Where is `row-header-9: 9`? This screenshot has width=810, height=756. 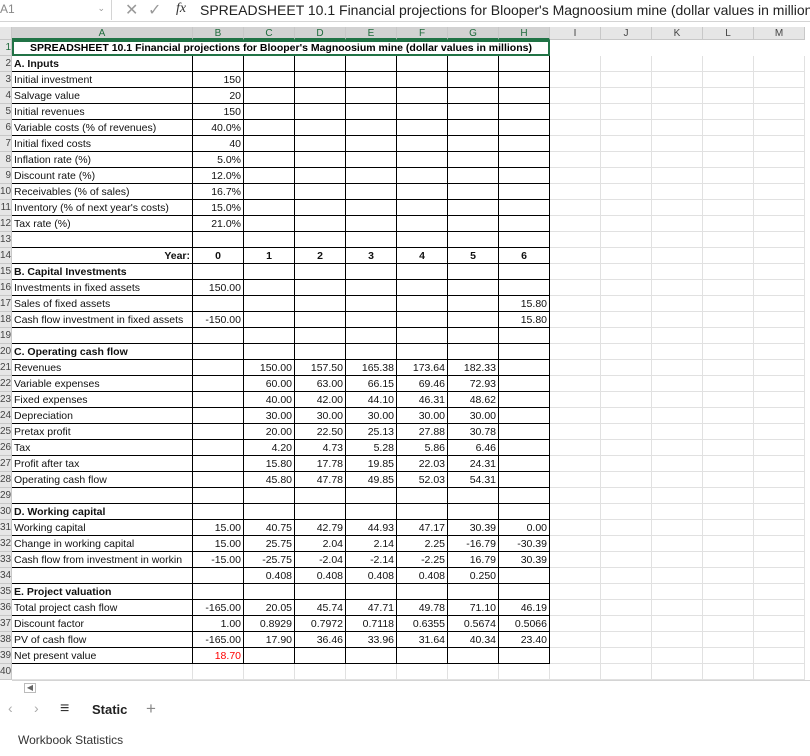 row-header-9: 9 is located at coordinates (6, 176).